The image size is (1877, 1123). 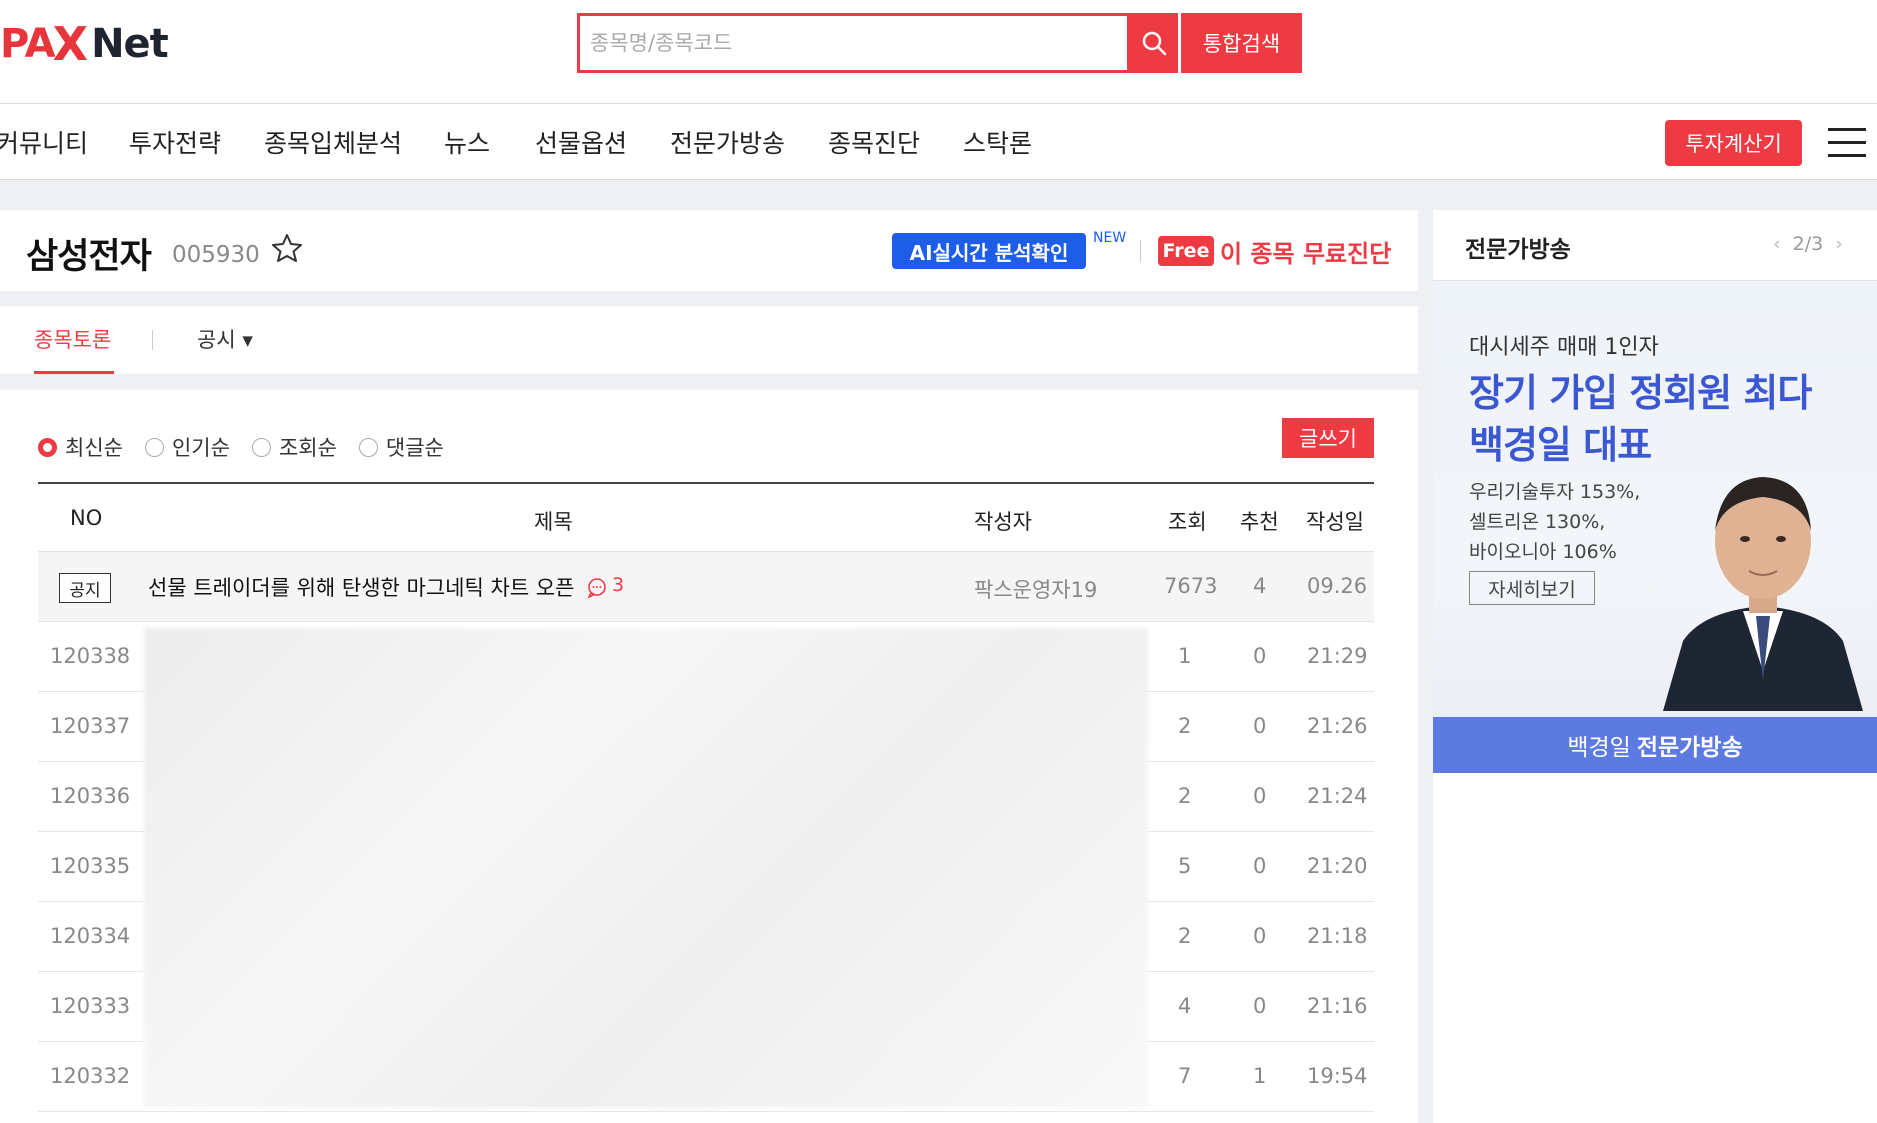 I want to click on ad-headline-line1: 장기 가입 정회원 최다, so click(x=1640, y=393).